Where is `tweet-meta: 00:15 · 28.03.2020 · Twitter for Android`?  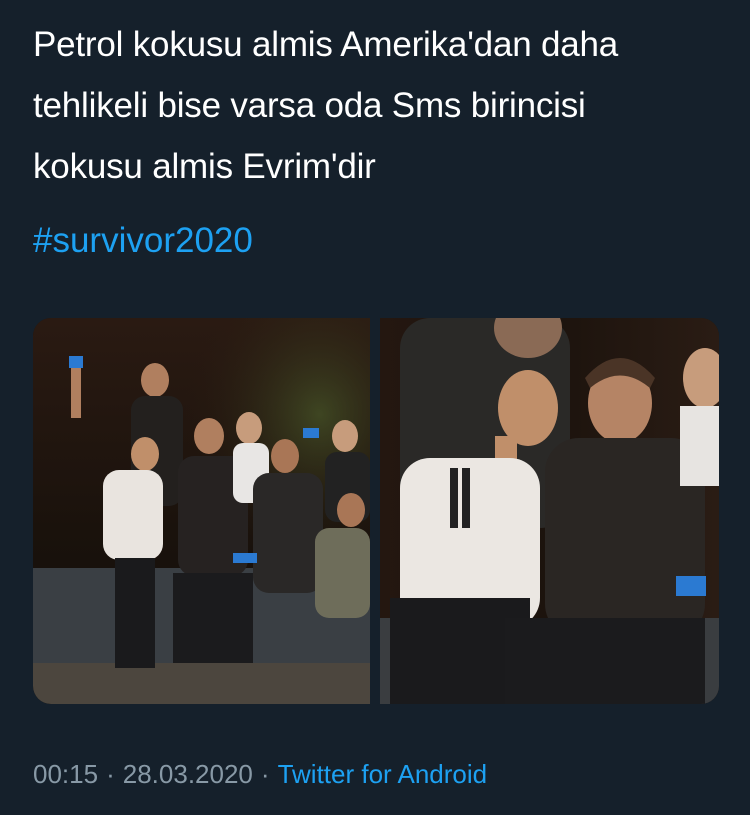
tweet-meta: 00:15 · 28.03.2020 · Twitter for Android is located at coordinates (260, 774).